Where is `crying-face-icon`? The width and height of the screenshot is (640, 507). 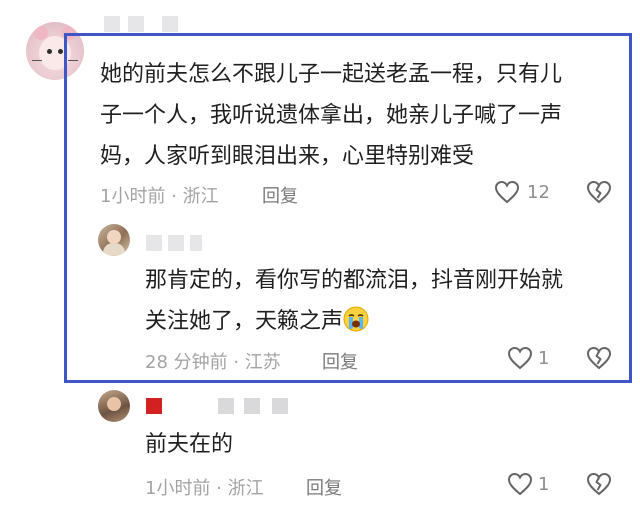 crying-face-icon is located at coordinates (356, 319).